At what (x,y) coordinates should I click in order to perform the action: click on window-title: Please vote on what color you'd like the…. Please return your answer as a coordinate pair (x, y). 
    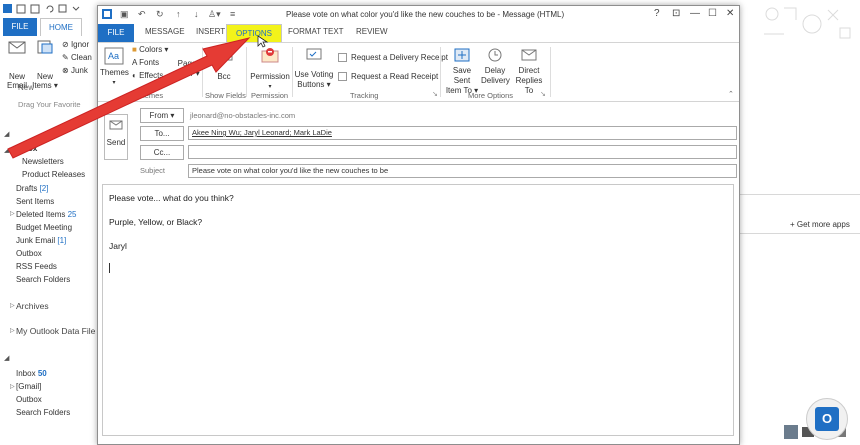
    Looking at the image, I should click on (425, 14).